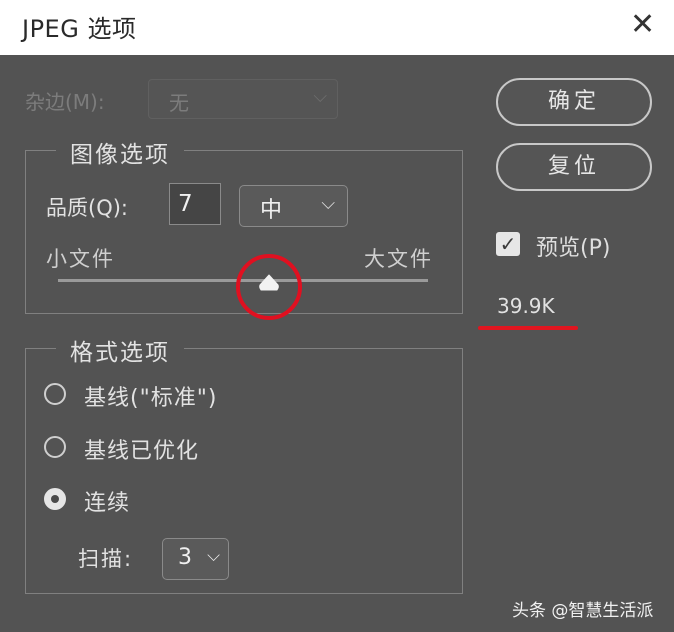 The image size is (674, 632). What do you see at coordinates (195, 204) in the screenshot?
I see `quality-input: 7` at bounding box center [195, 204].